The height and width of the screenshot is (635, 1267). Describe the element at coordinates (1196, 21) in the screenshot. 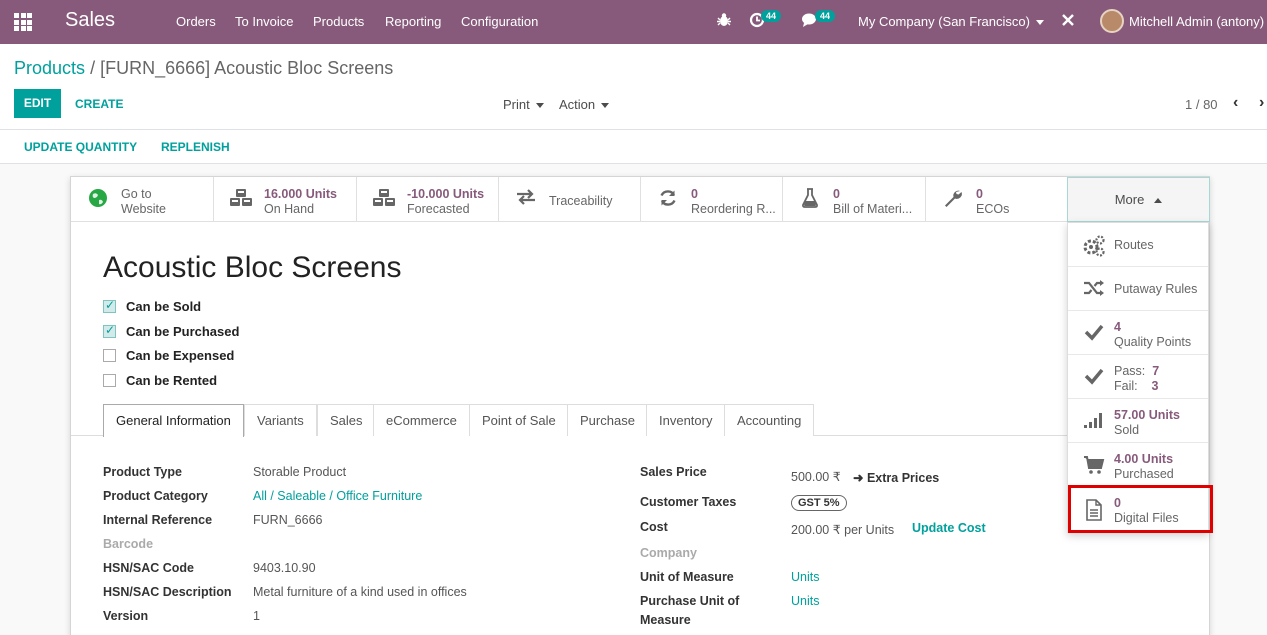

I see `user-menu: Mitchell Admin (antony)` at that location.